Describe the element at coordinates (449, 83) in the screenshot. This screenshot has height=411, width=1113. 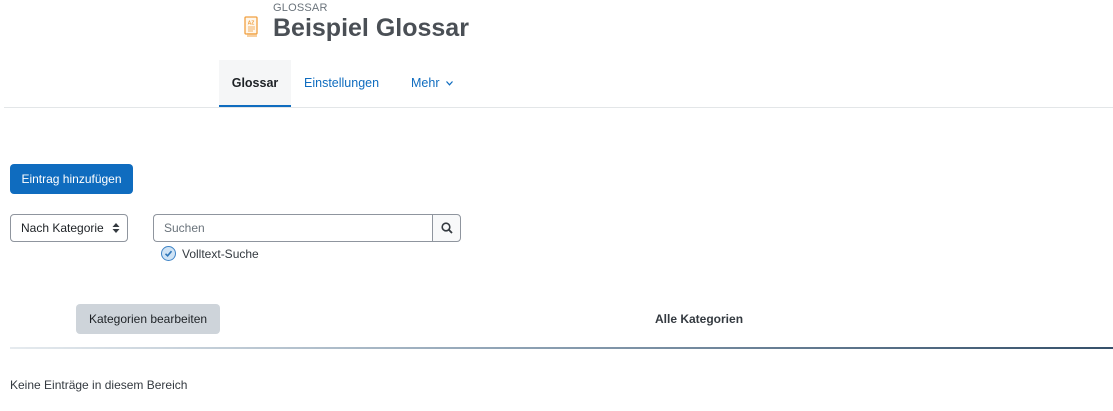
I see `chevron-down-icon` at that location.